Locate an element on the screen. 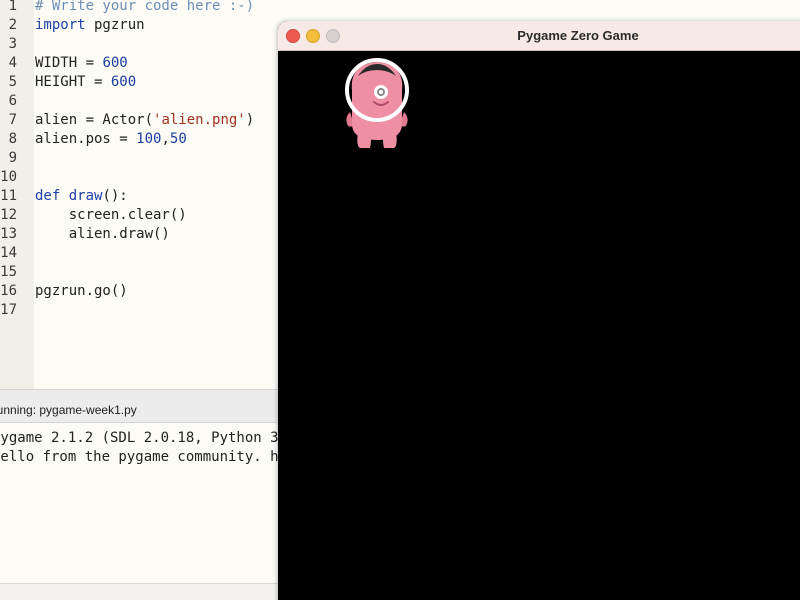 The width and height of the screenshot is (800, 600). code-line: WIDTH = 600 is located at coordinates (81, 63).